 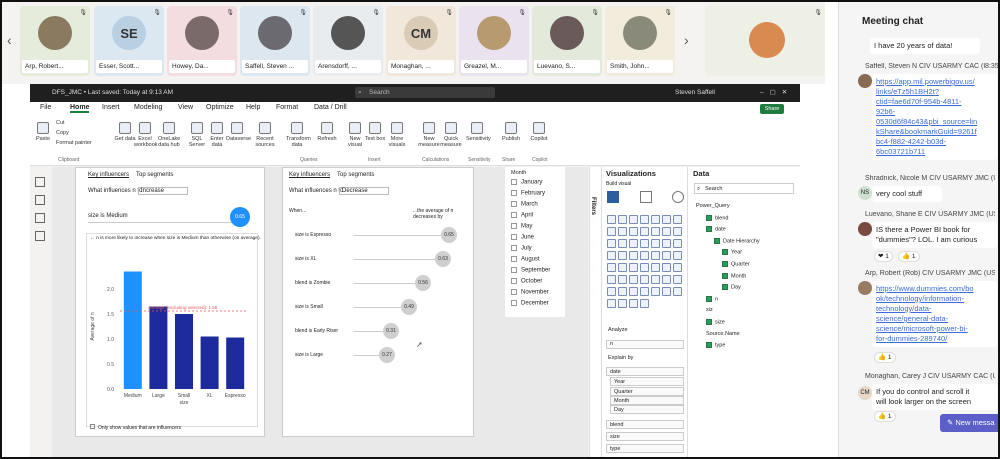 I want to click on search-box: ⌕ Search, so click(x=425, y=92).